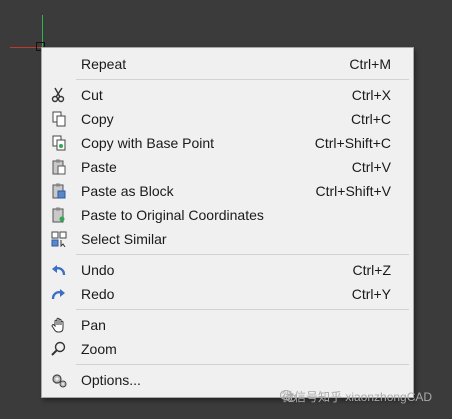  What do you see at coordinates (59, 381) in the screenshot?
I see `gear-icon` at bounding box center [59, 381].